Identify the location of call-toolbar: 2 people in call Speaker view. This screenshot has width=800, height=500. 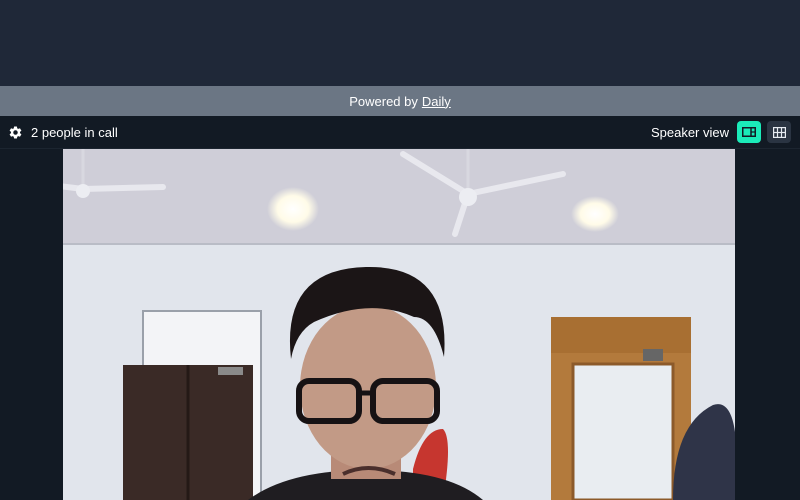
(400, 132).